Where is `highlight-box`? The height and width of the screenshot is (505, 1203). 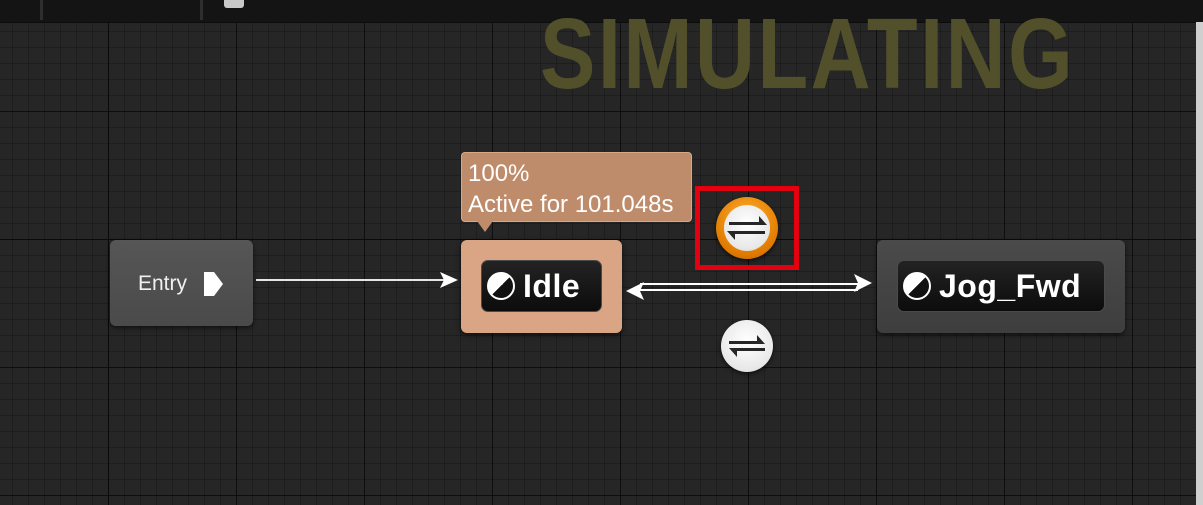 highlight-box is located at coordinates (747, 228).